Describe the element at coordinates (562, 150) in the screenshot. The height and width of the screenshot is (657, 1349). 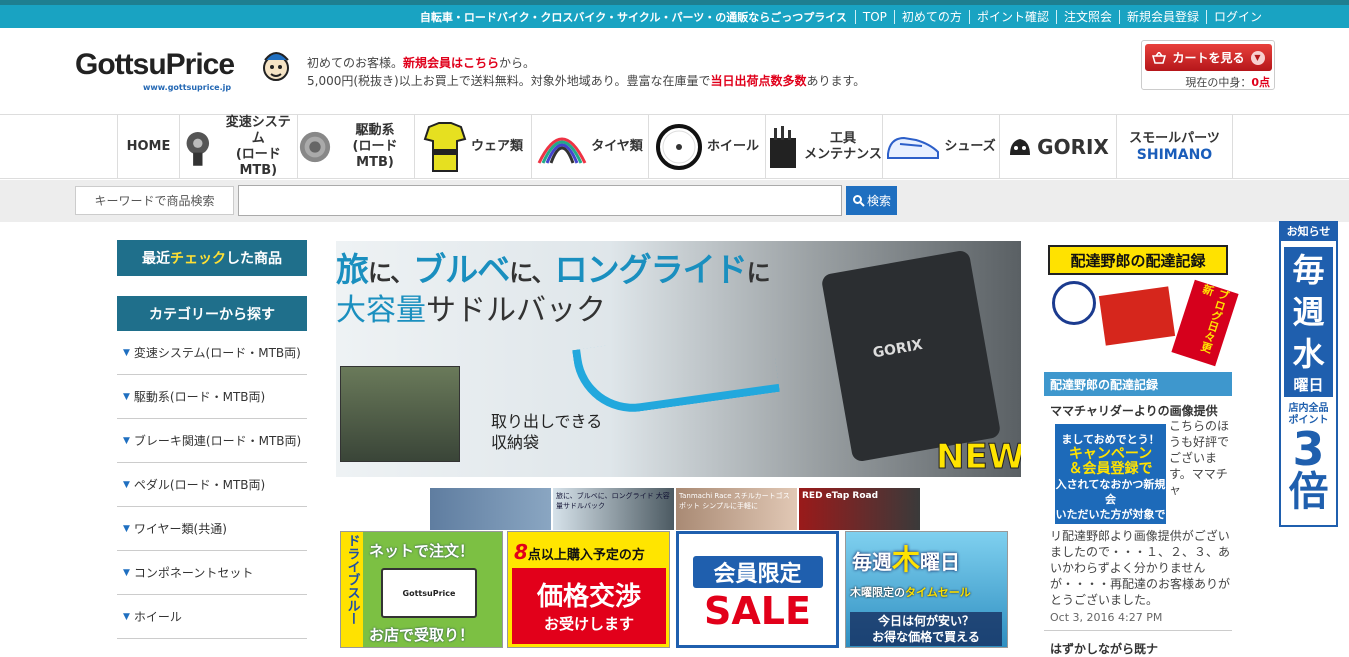
I see `tire-icon` at that location.